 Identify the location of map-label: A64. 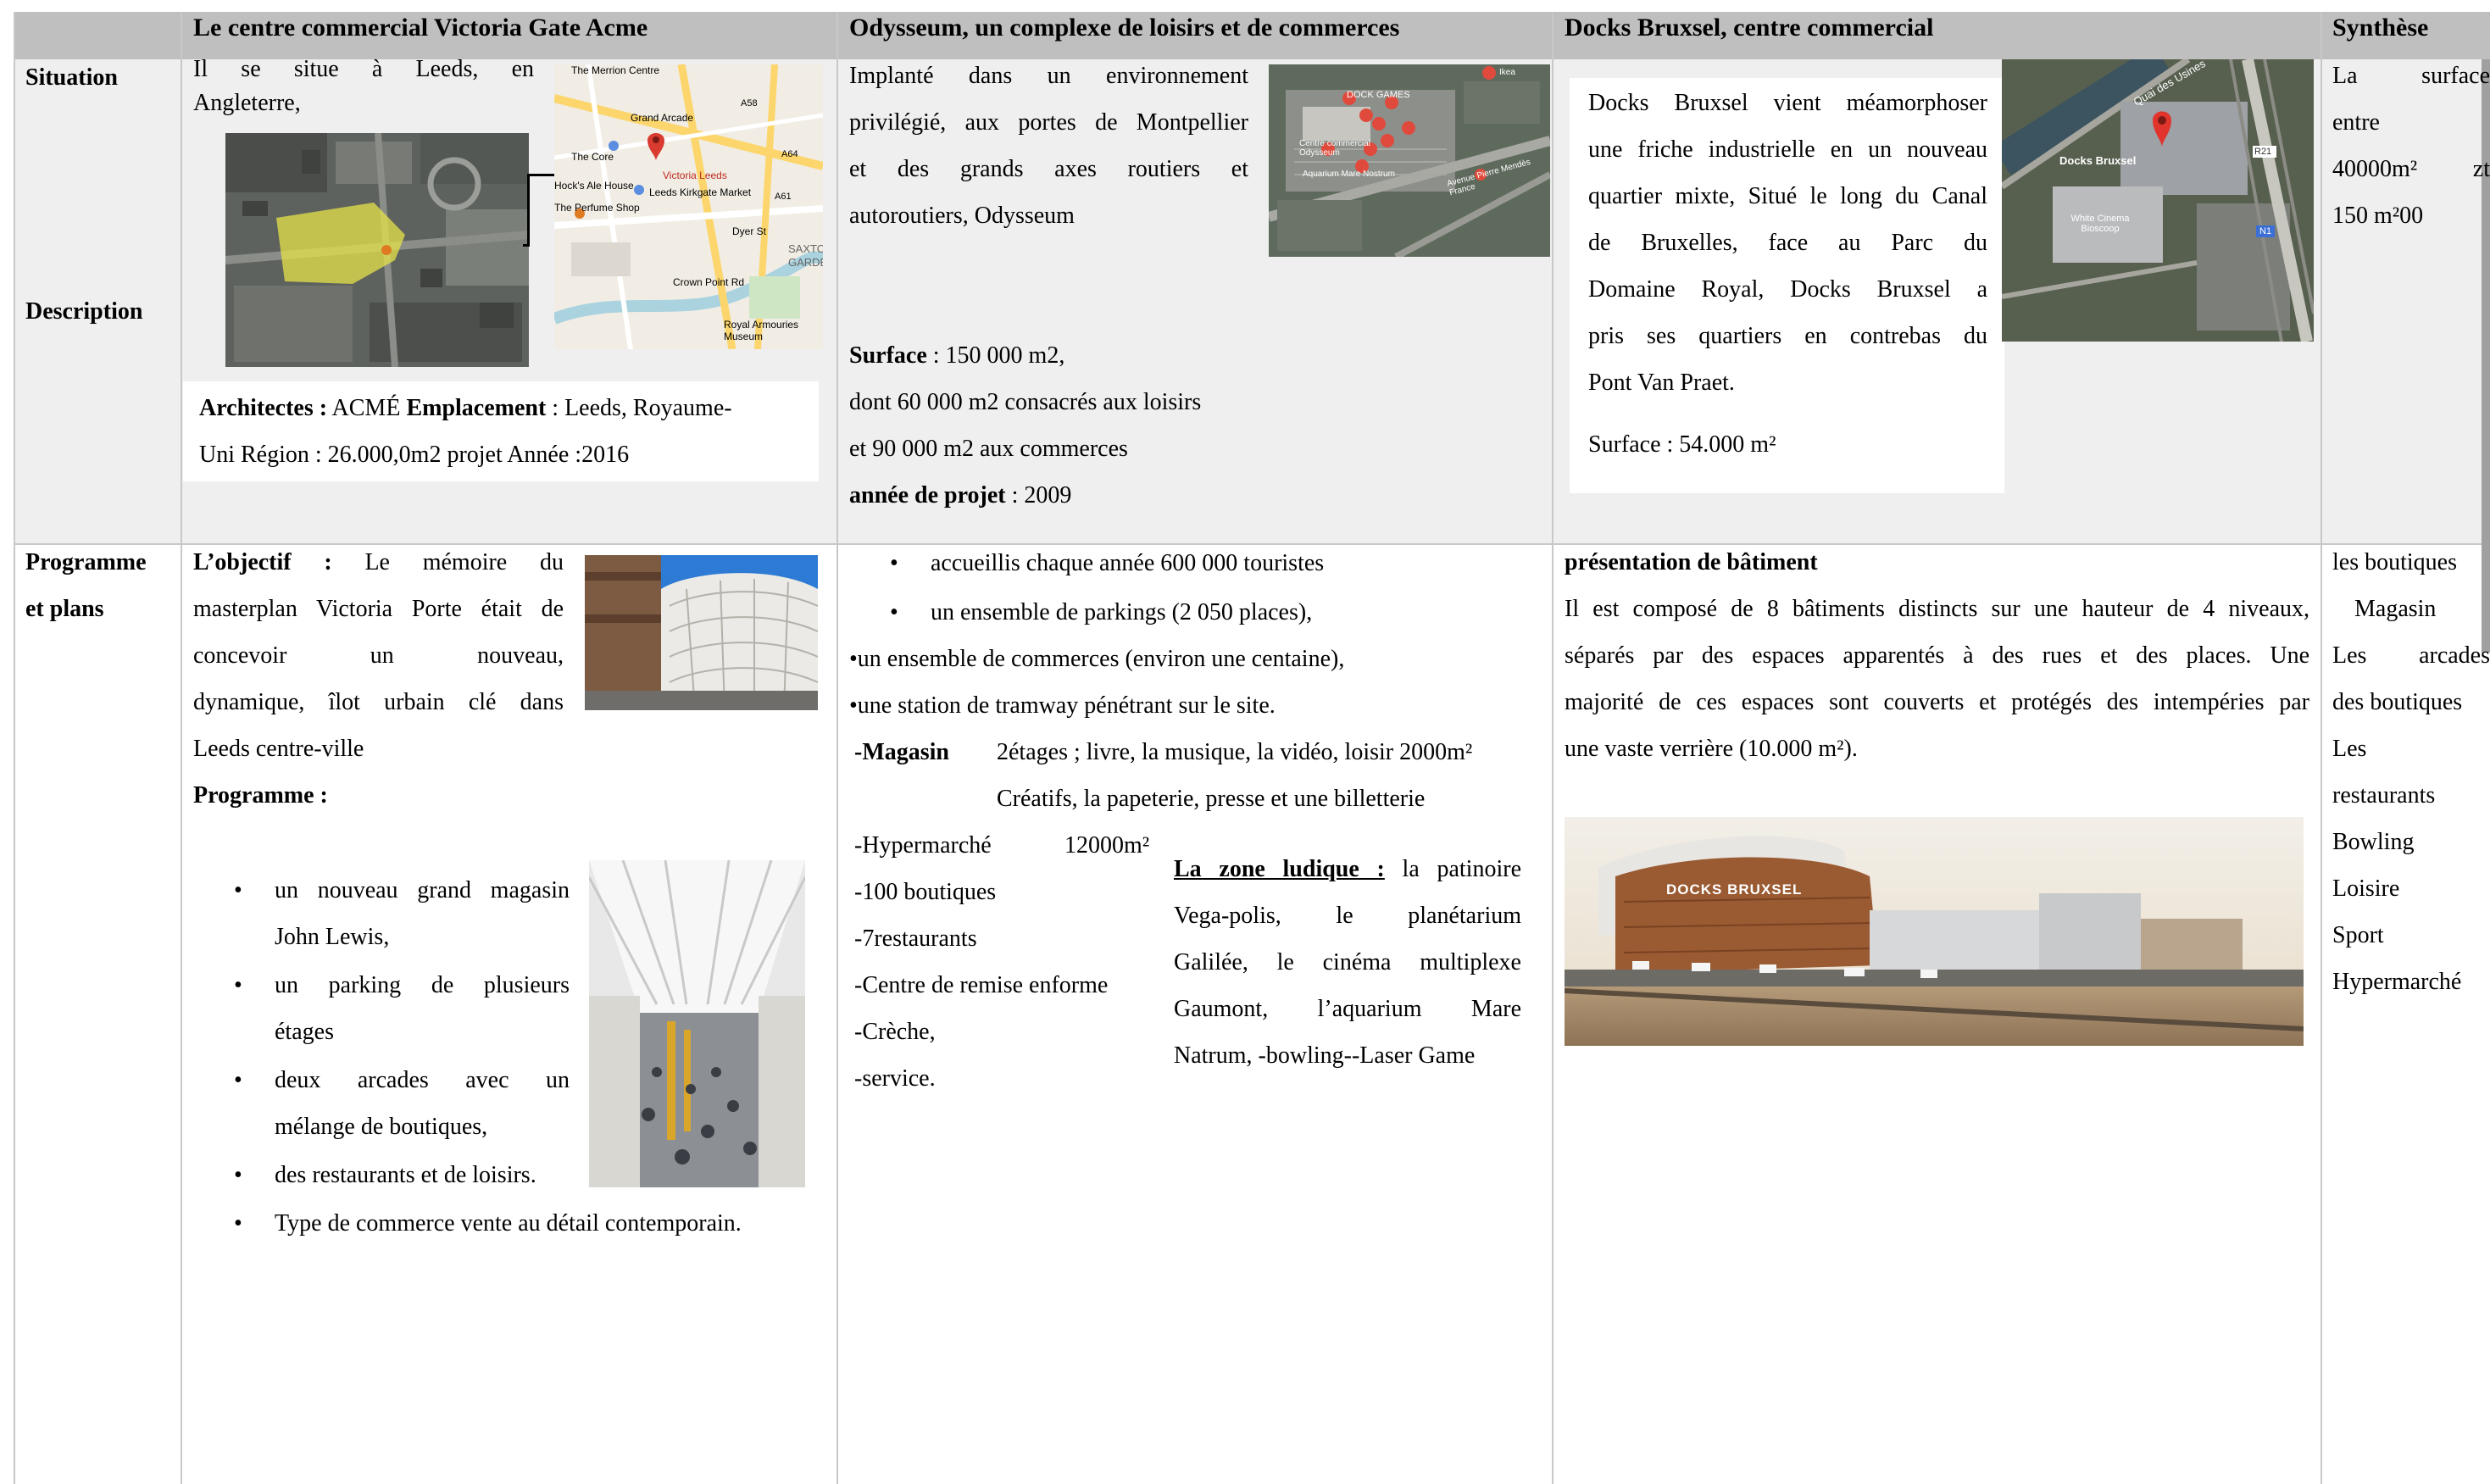
(789, 154).